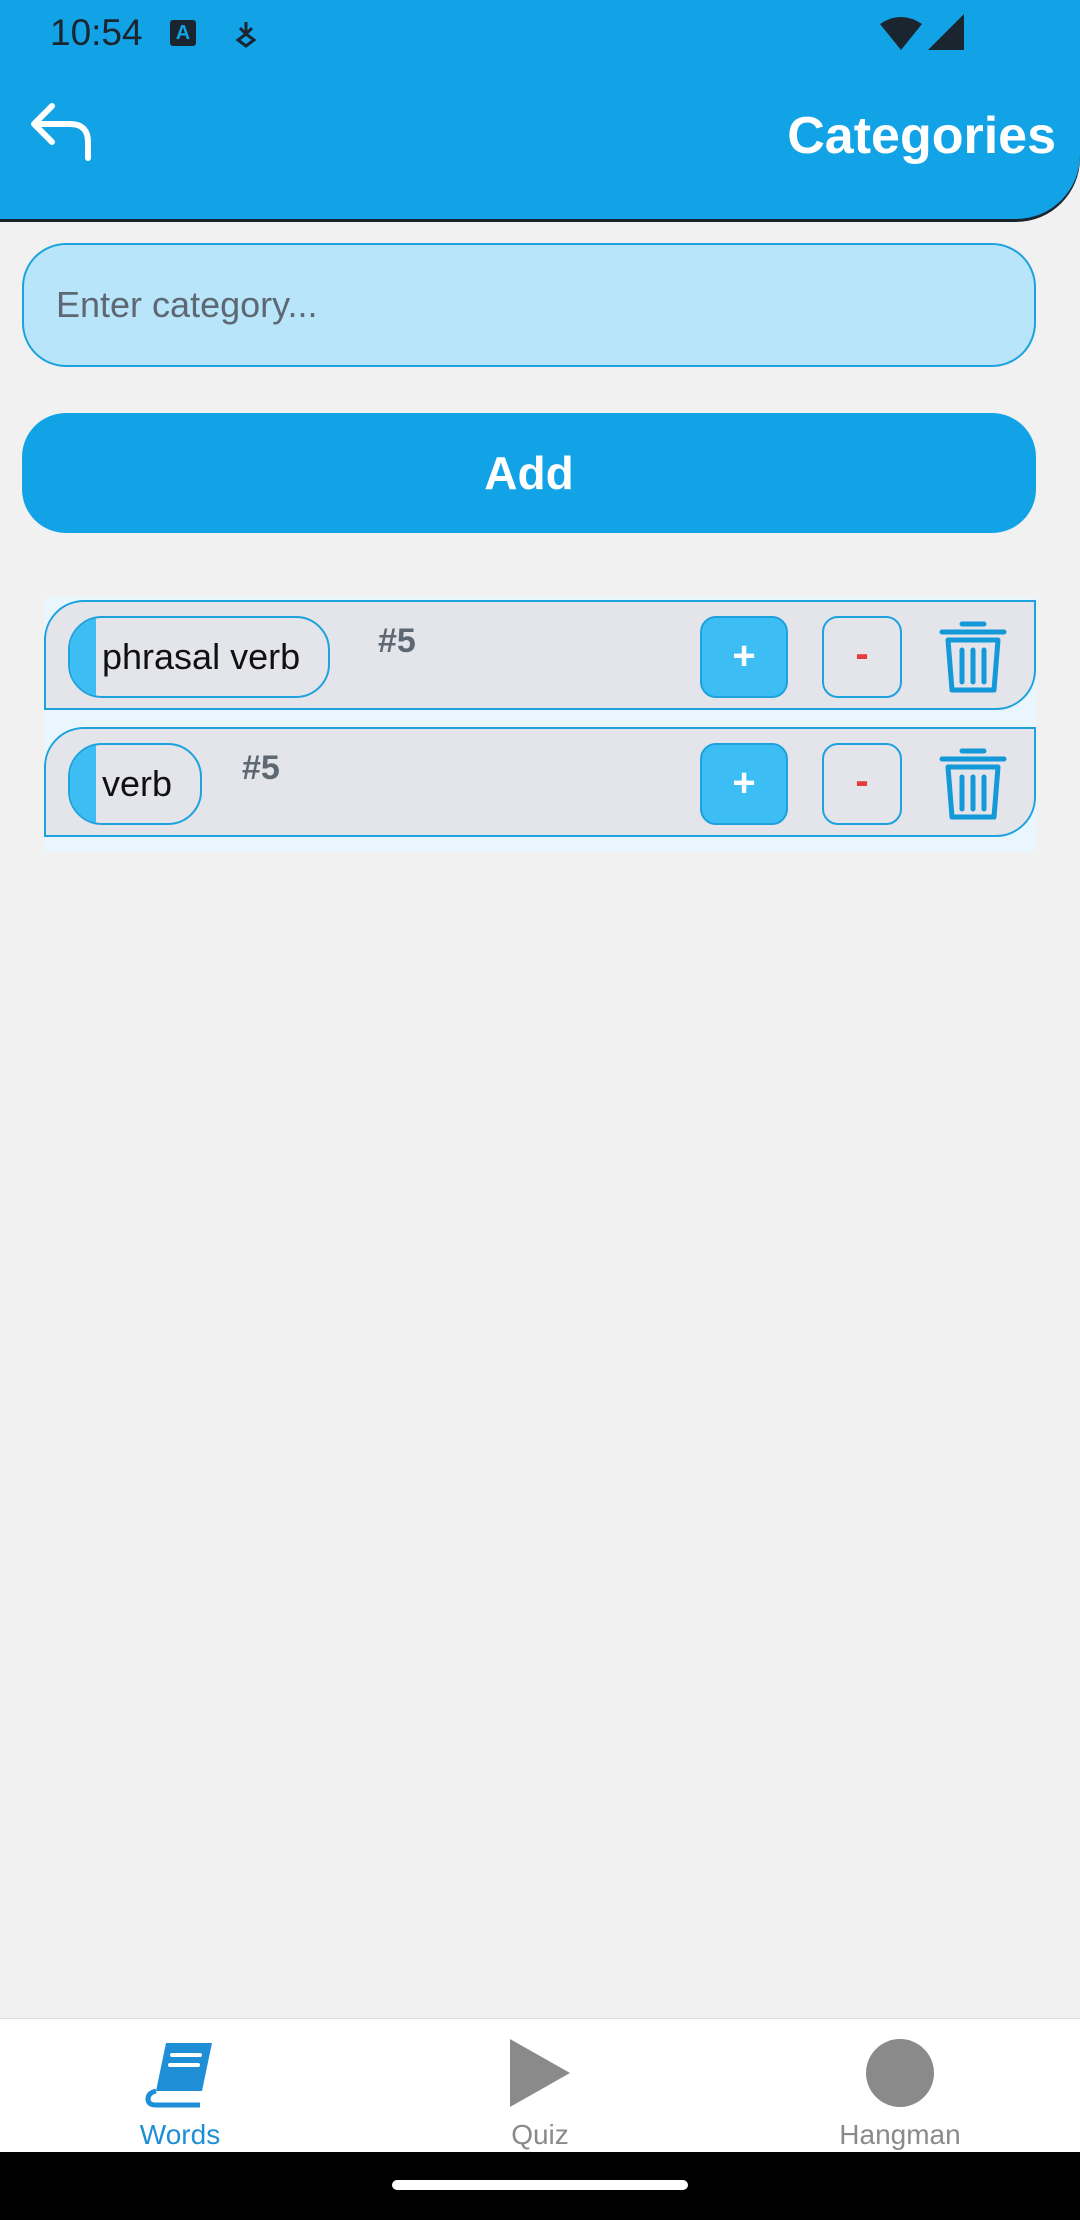 Image resolution: width=1080 pixels, height=2220 pixels. I want to click on nav-label: Words, so click(180, 2134).